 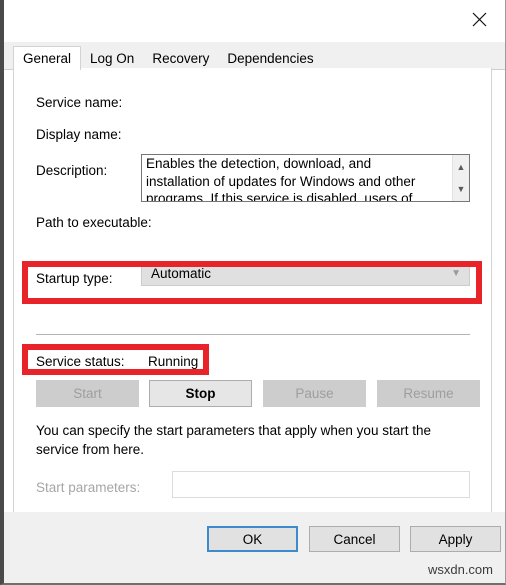 I want to click on startup-type-dropdown: Automatic ▼, so click(x=305, y=274).